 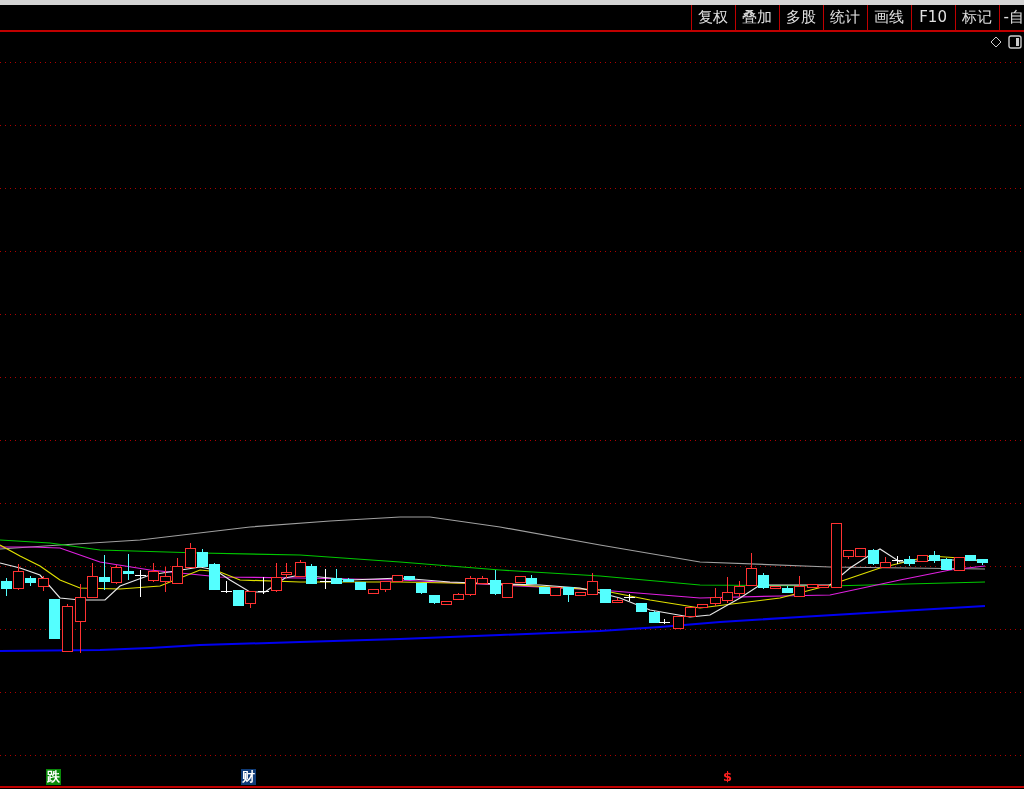 I want to click on toolbar-button: 标记, so click(x=976, y=17).